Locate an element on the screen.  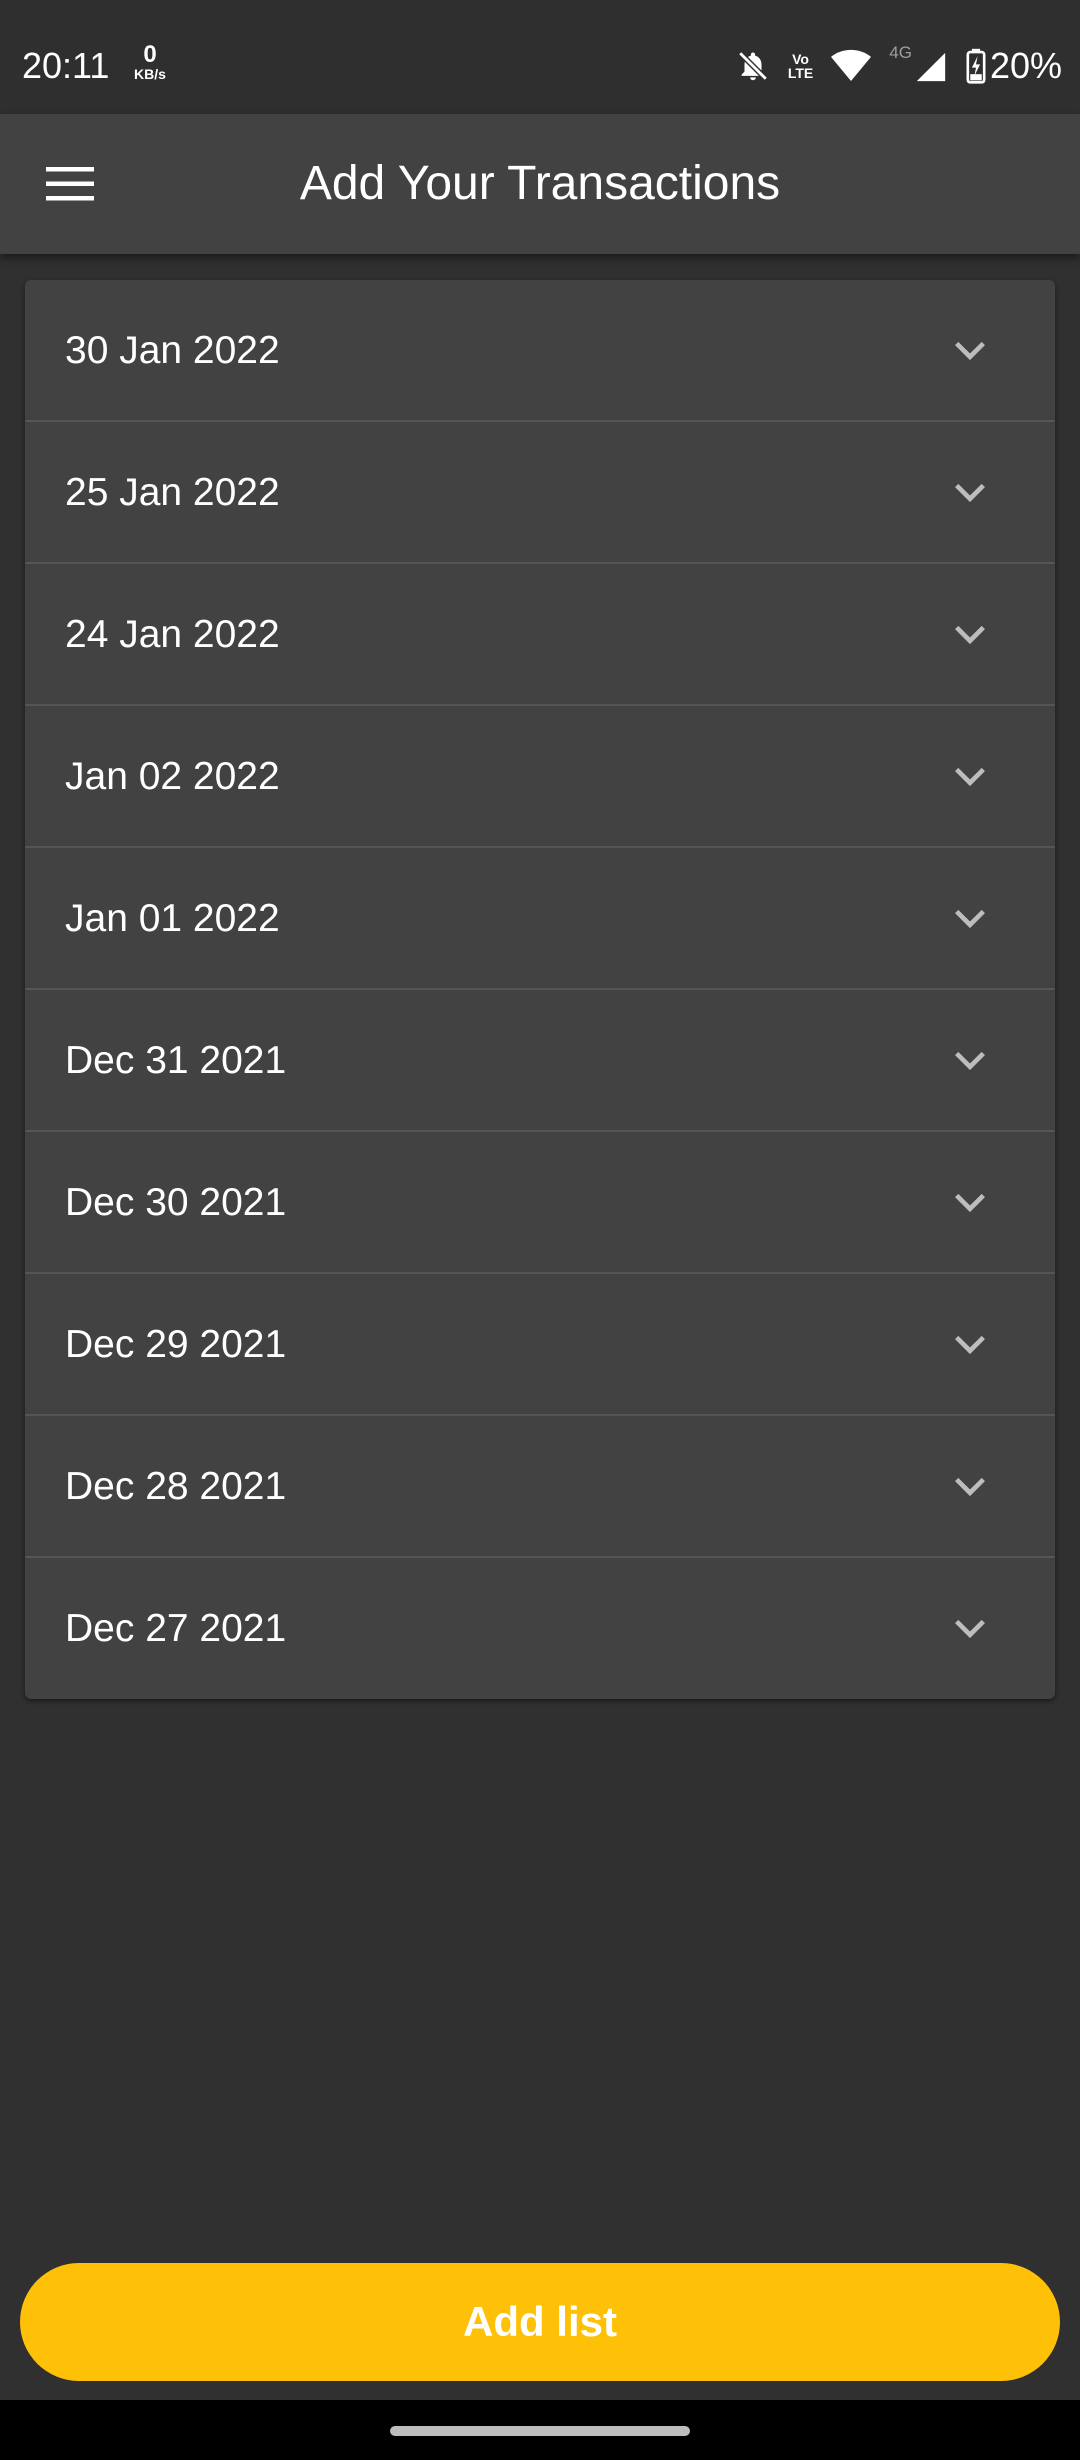
date-label: 25 Jan 2022 is located at coordinates (172, 492).